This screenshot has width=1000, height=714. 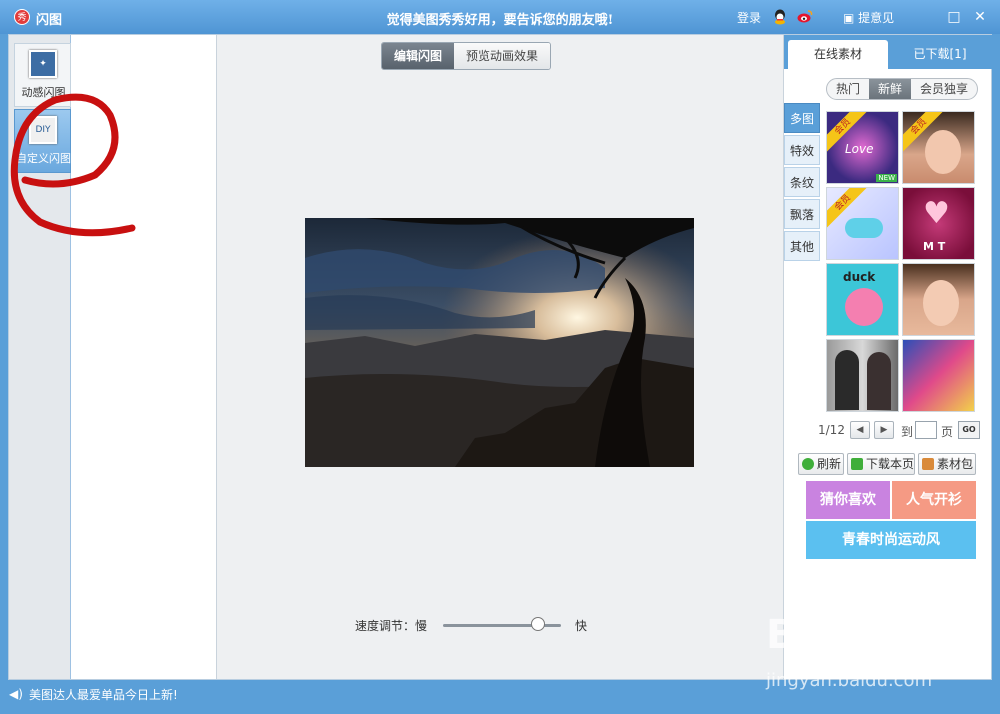 I want to click on tab-preview-animation: 预览动画效果, so click(x=502, y=56).